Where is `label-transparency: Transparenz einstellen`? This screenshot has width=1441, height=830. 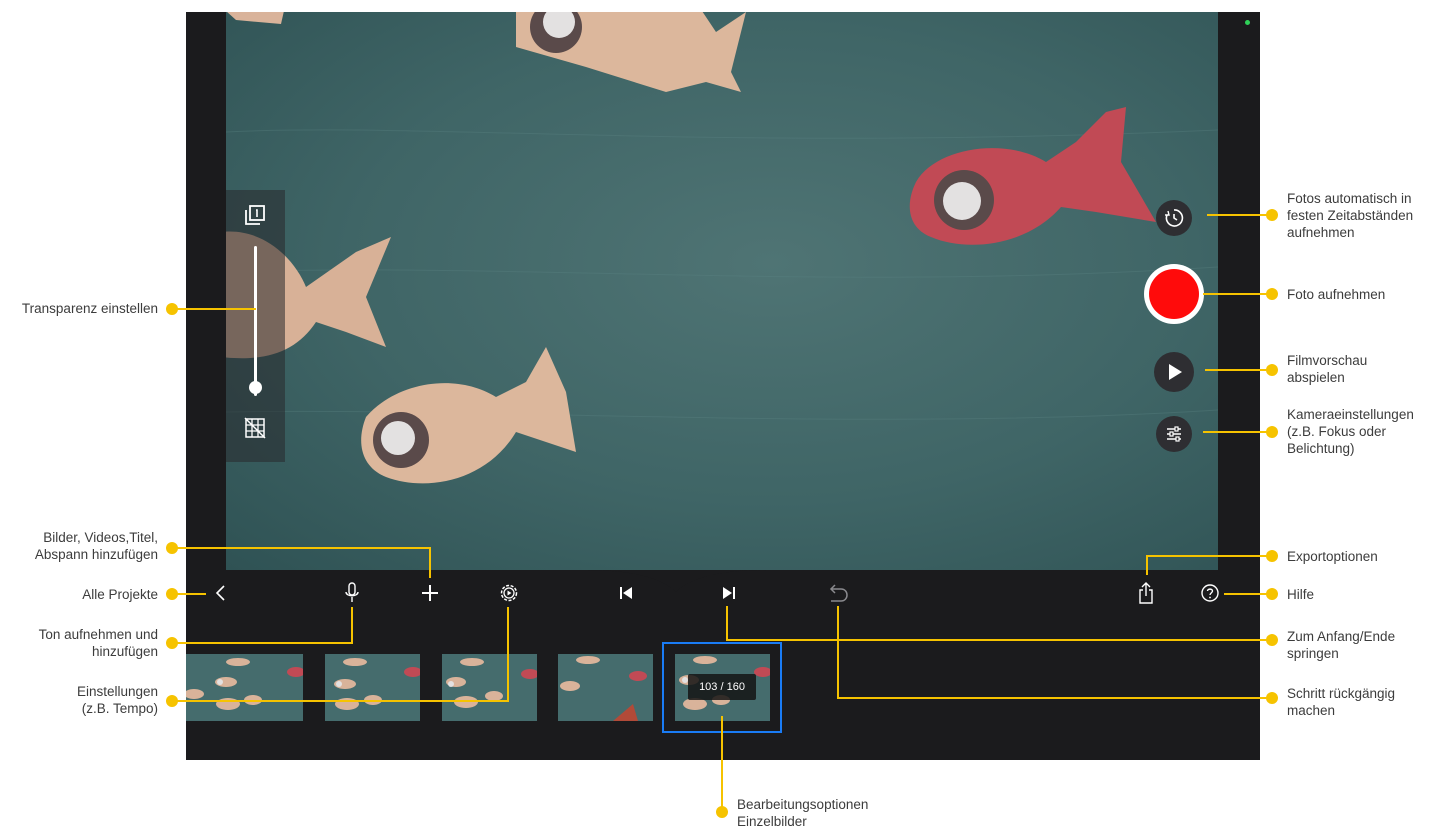 label-transparency: Transparenz einstellen is located at coordinates (89, 308).